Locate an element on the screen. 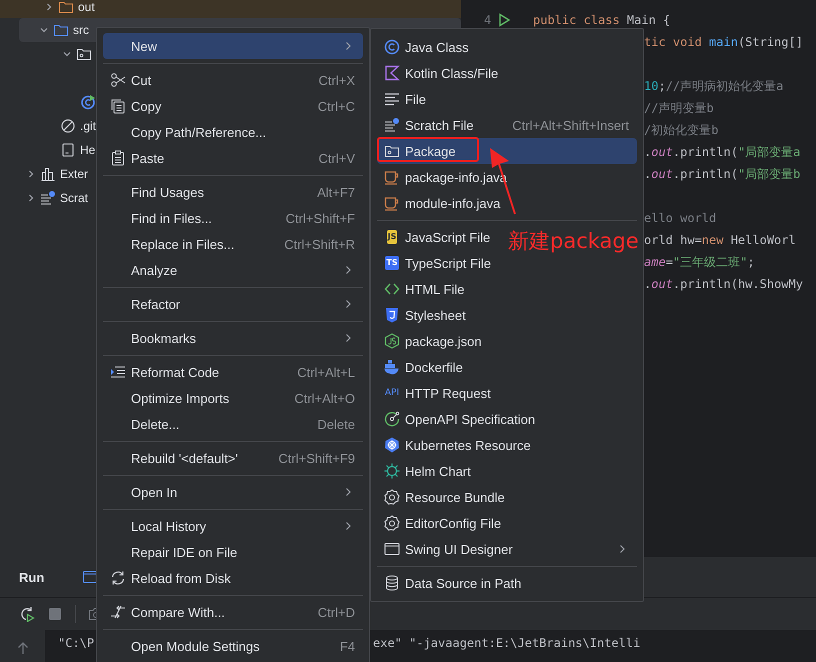 The image size is (816, 662). console-text: "C:\P is located at coordinates (76, 642).